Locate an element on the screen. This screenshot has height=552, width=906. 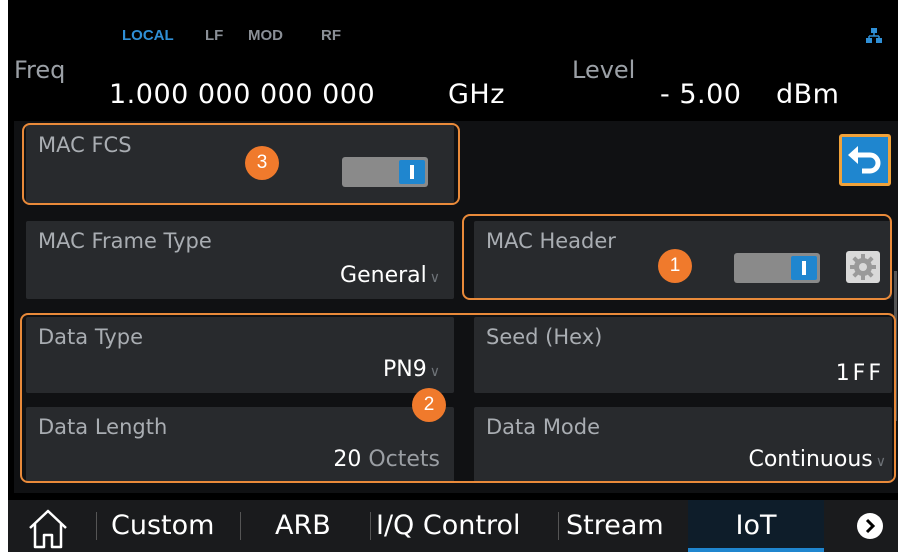
tab-arb: ARB is located at coordinates (303, 526).